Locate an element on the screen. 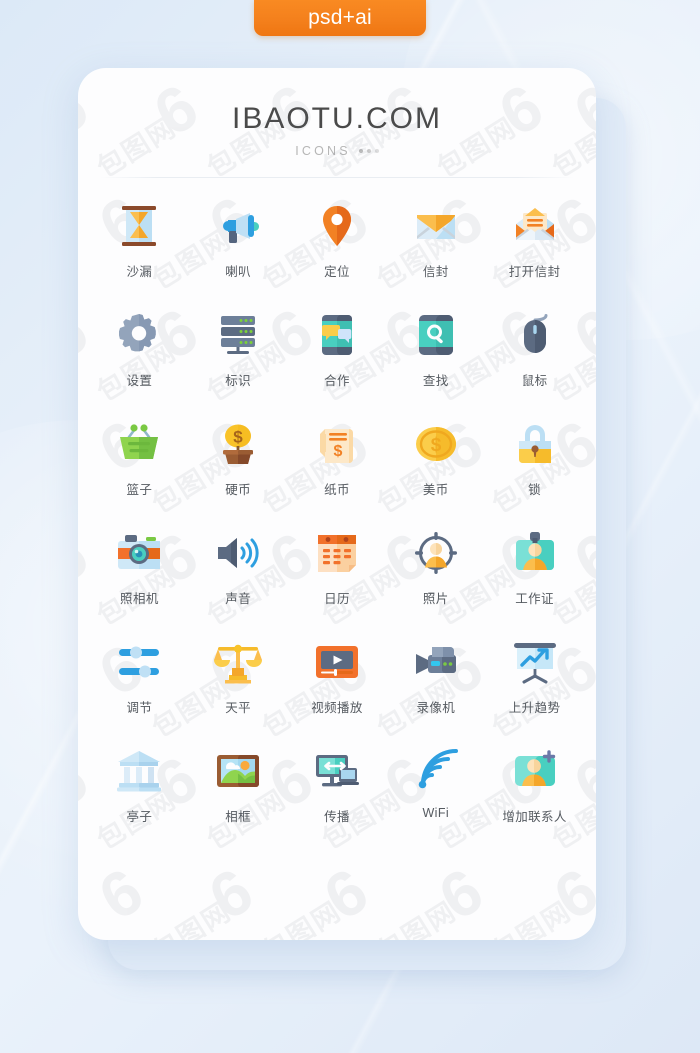 The image size is (700, 1053). icon-label: 合作 is located at coordinates (337, 381).